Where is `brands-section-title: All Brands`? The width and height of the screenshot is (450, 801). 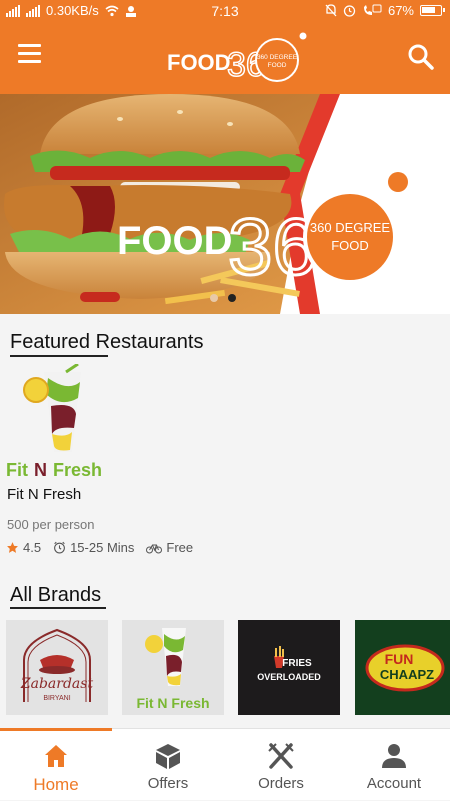
brands-section-title: All Brands is located at coordinates (56, 595).